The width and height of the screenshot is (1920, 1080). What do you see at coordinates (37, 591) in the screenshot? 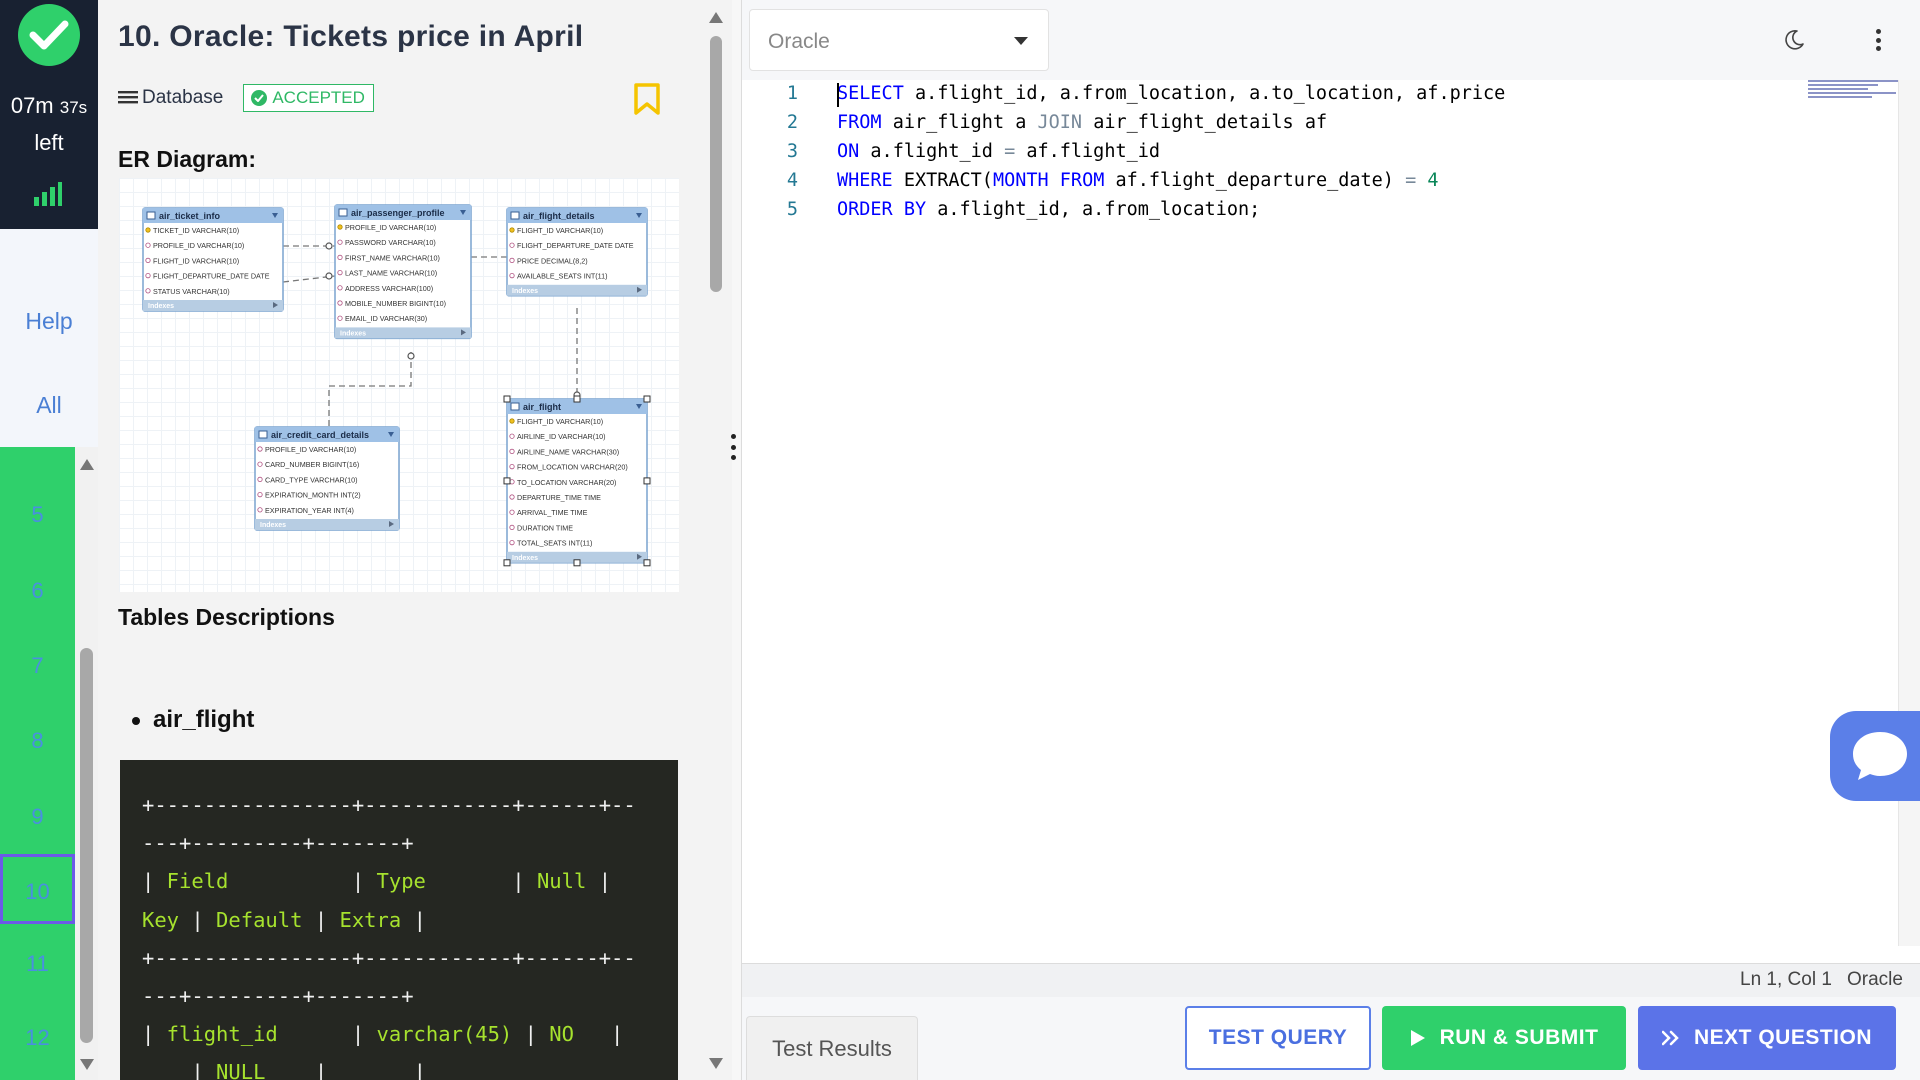
I see `question-item-6: 6` at bounding box center [37, 591].